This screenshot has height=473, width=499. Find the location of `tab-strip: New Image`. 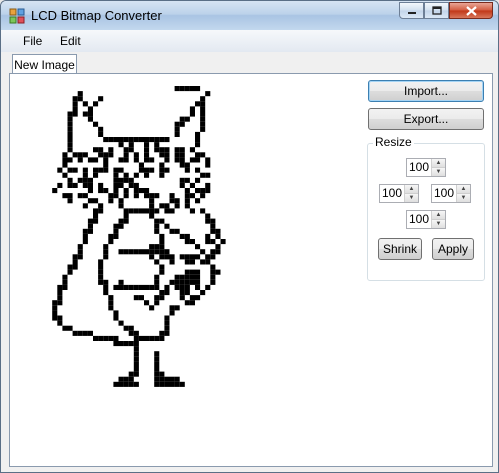

tab-strip: New Image is located at coordinates (249, 63).